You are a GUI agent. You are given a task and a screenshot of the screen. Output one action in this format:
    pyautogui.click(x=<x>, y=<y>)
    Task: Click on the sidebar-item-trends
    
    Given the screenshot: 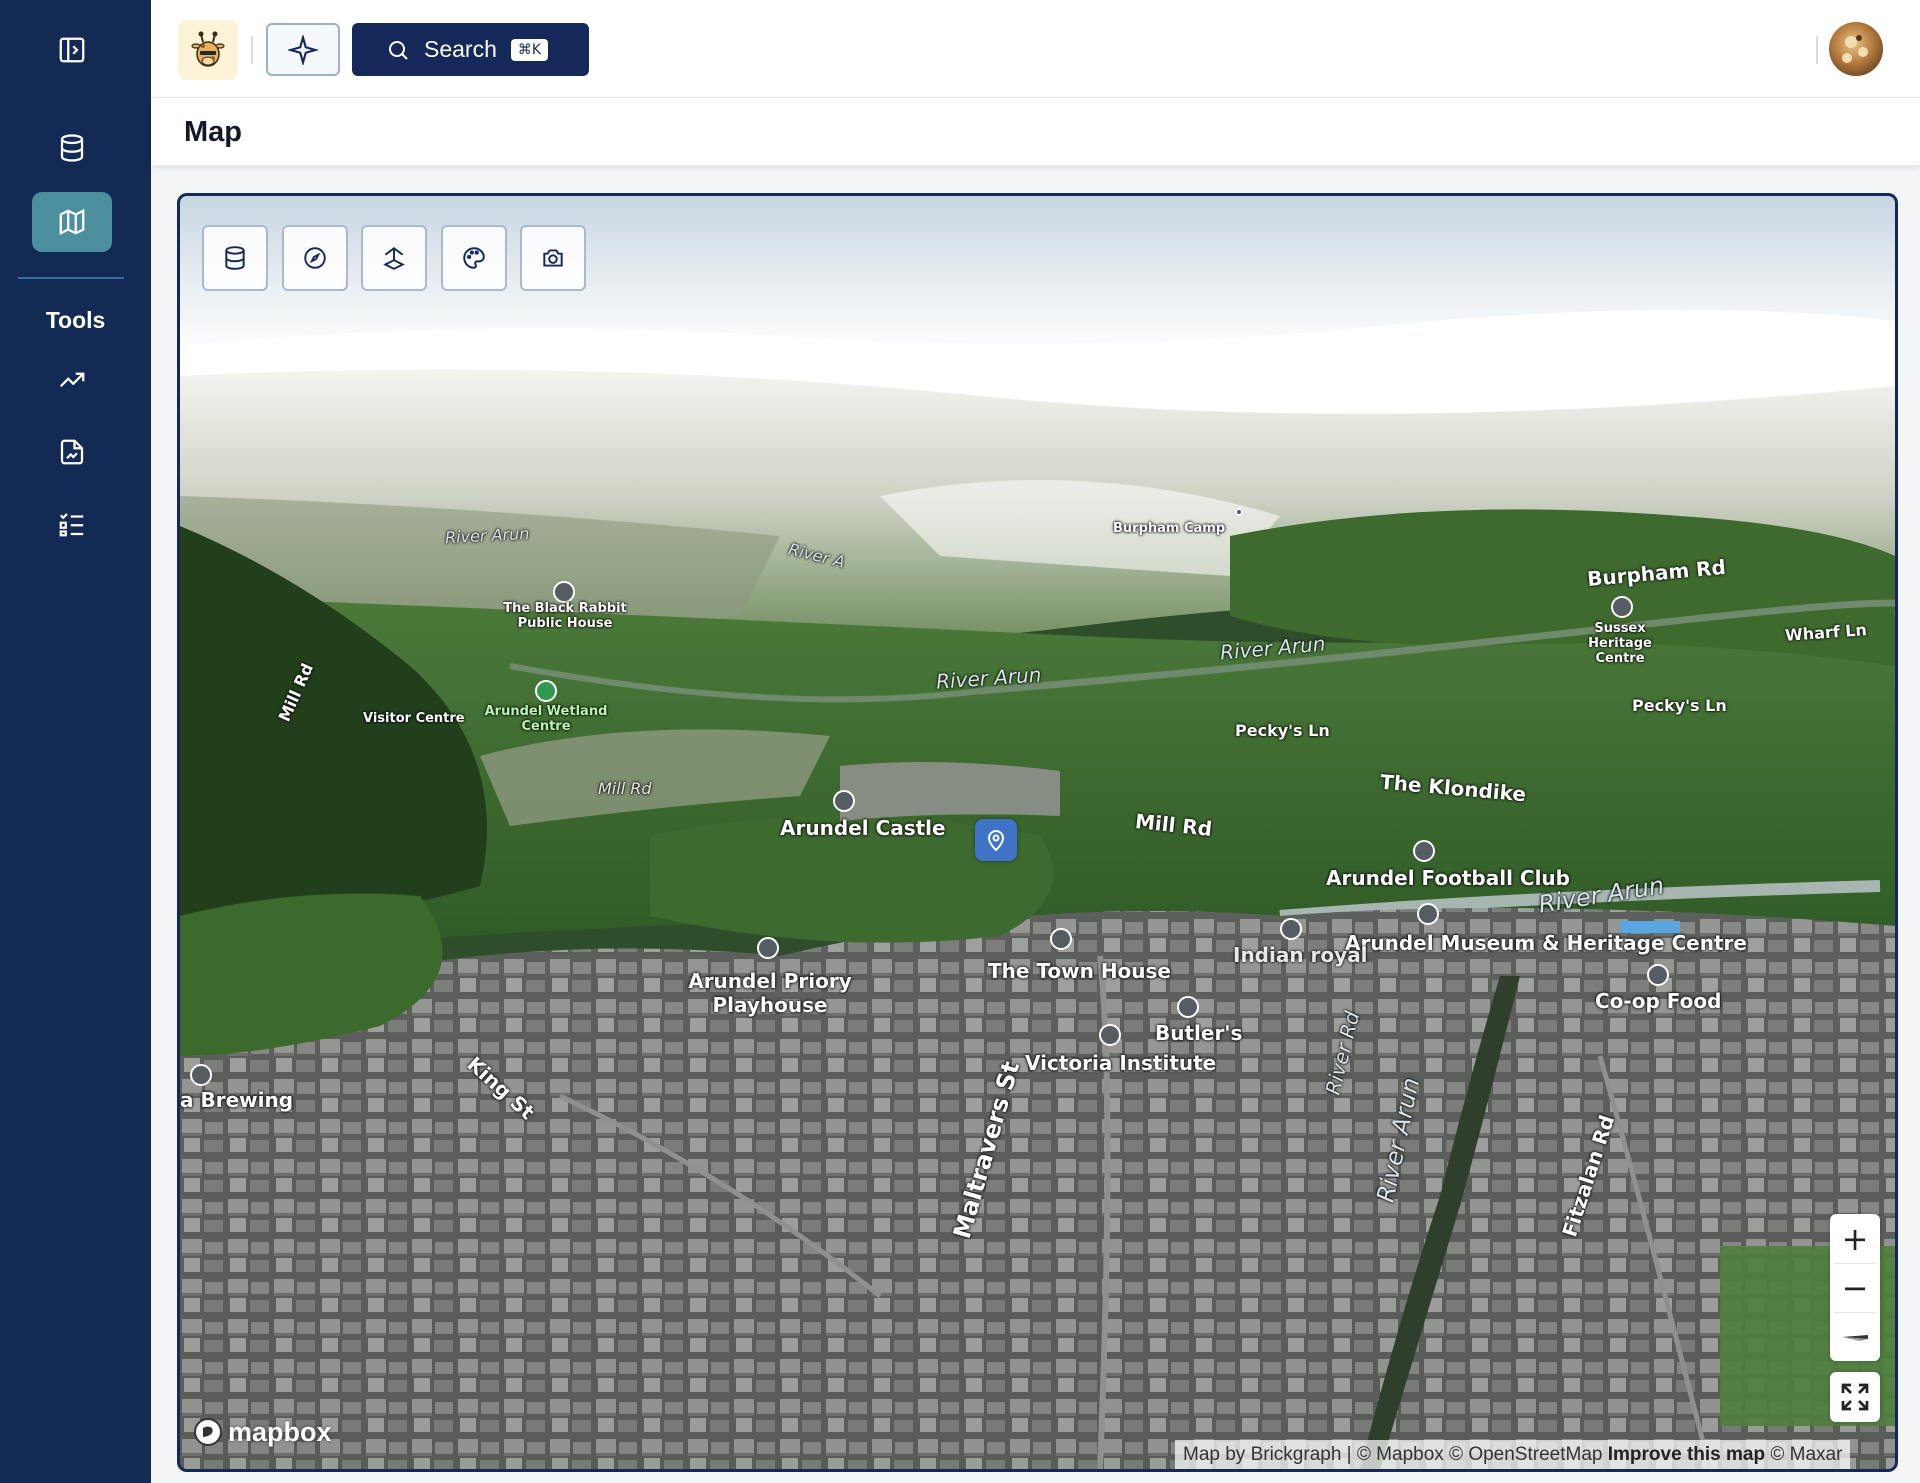 What is the action you would take?
    pyautogui.click(x=72, y=380)
    